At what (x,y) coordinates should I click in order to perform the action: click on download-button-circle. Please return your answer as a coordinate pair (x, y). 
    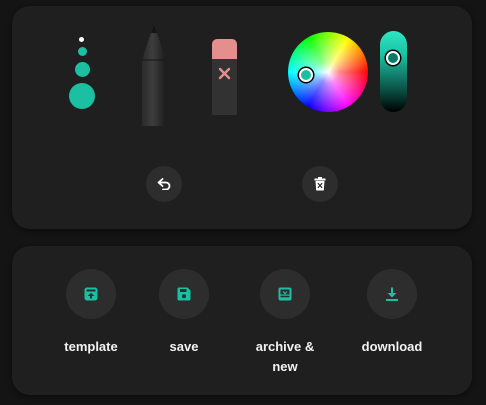
    Looking at the image, I should click on (392, 294).